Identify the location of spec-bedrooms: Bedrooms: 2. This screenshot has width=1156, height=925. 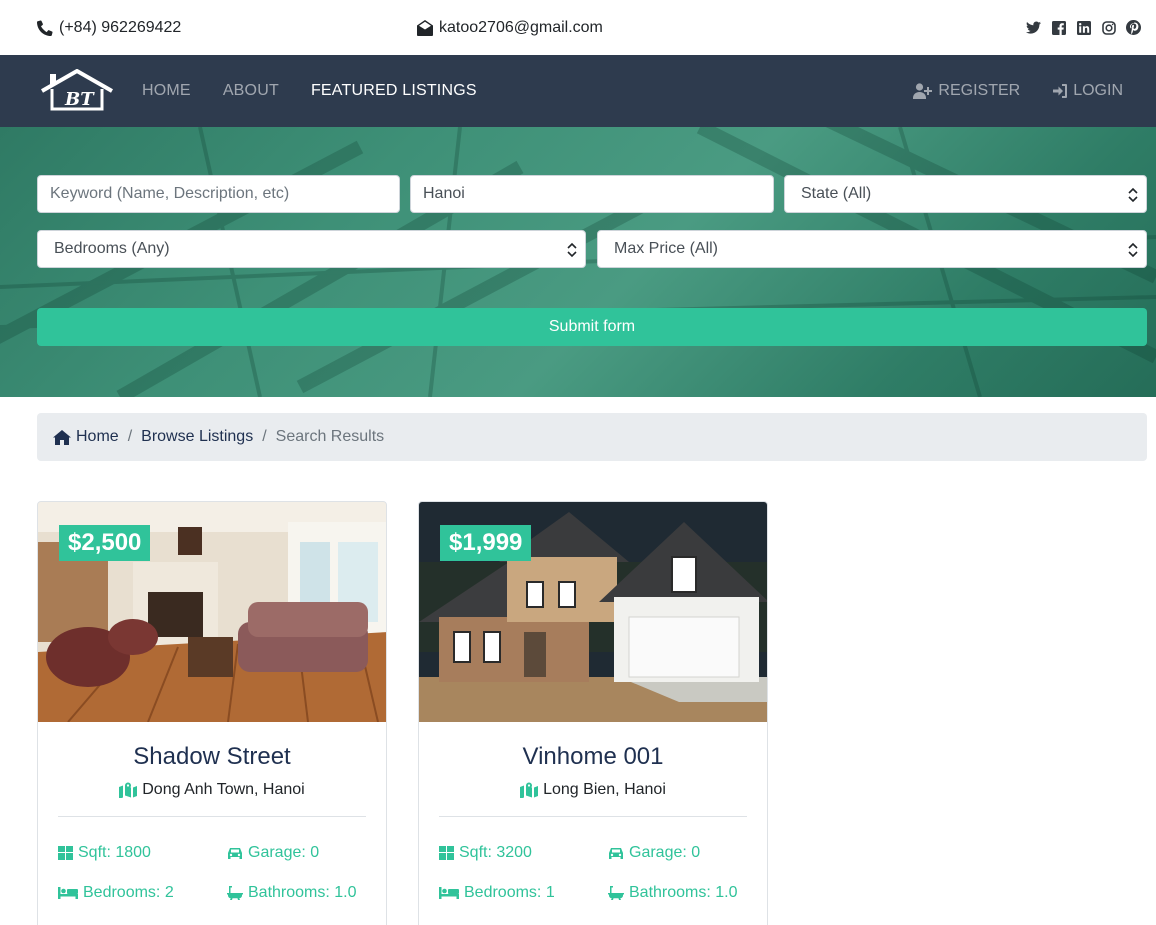
(142, 893).